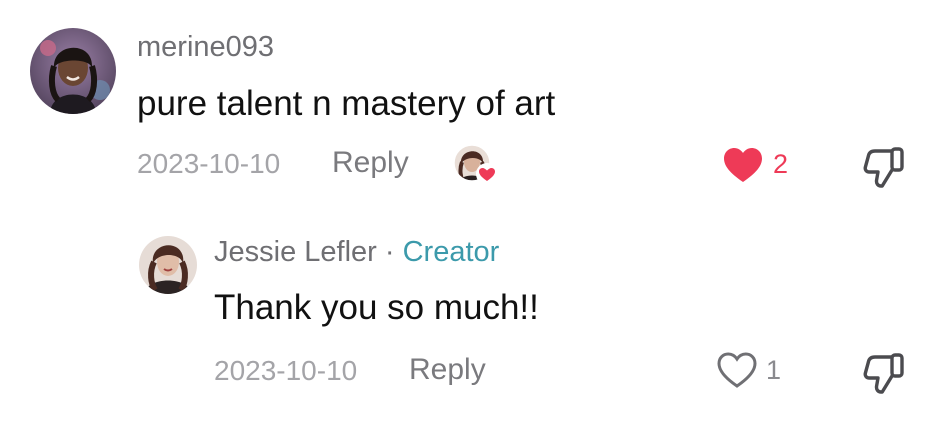 The width and height of the screenshot is (946, 430). I want to click on comment-date: 2023-10-10, so click(209, 163).